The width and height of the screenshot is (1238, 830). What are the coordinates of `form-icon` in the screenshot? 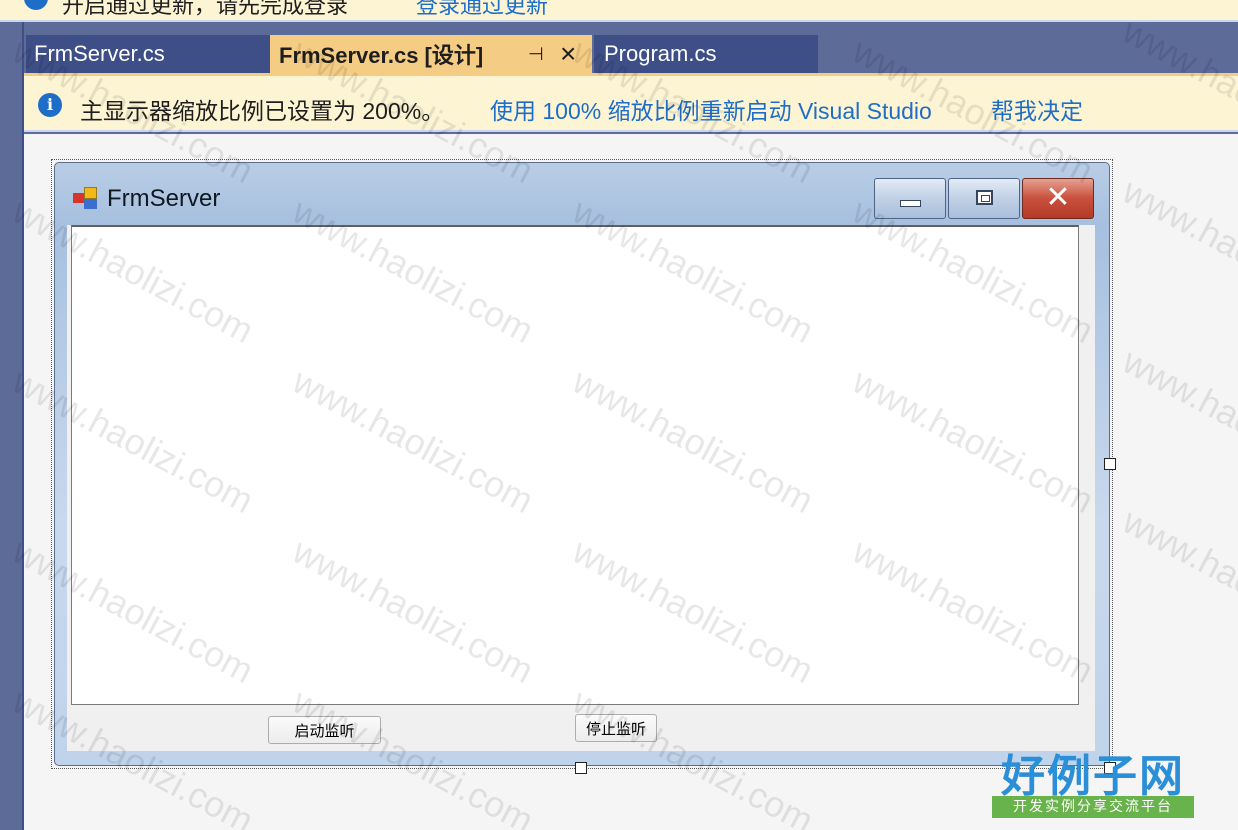 It's located at (86, 198).